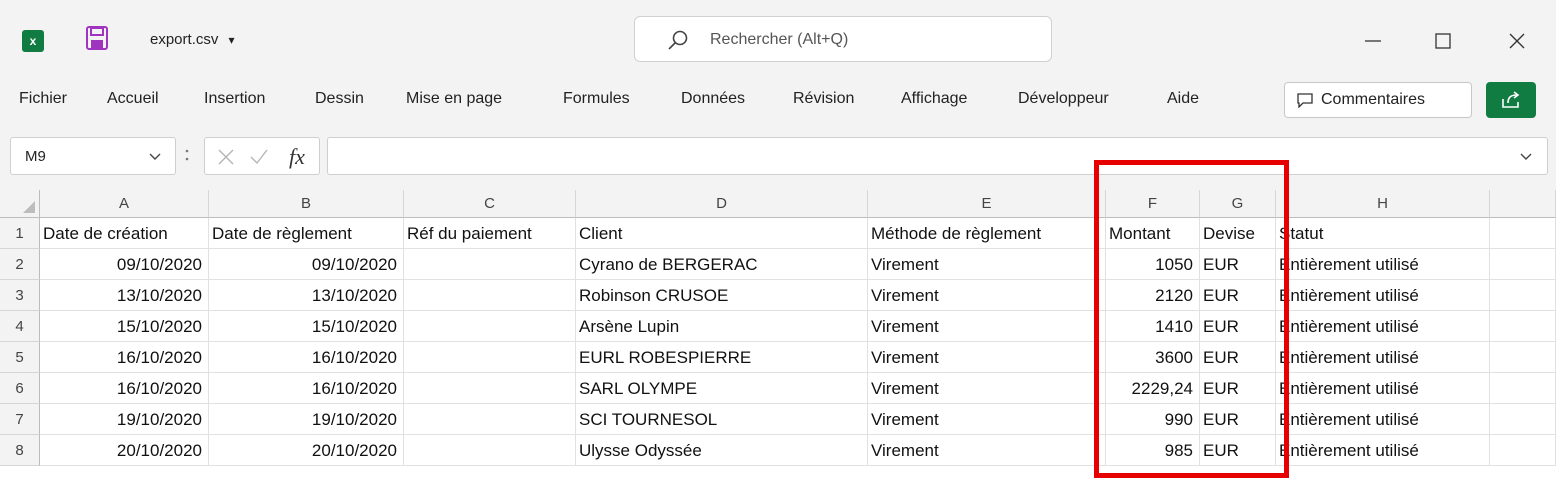 The height and width of the screenshot is (478, 1556). I want to click on search-box: Rechercher (Alt+Q), so click(843, 39).